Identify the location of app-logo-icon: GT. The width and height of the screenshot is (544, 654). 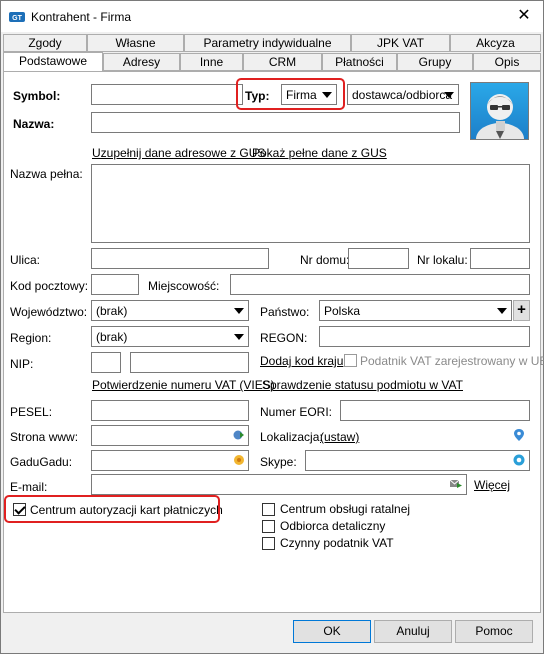
(17, 17).